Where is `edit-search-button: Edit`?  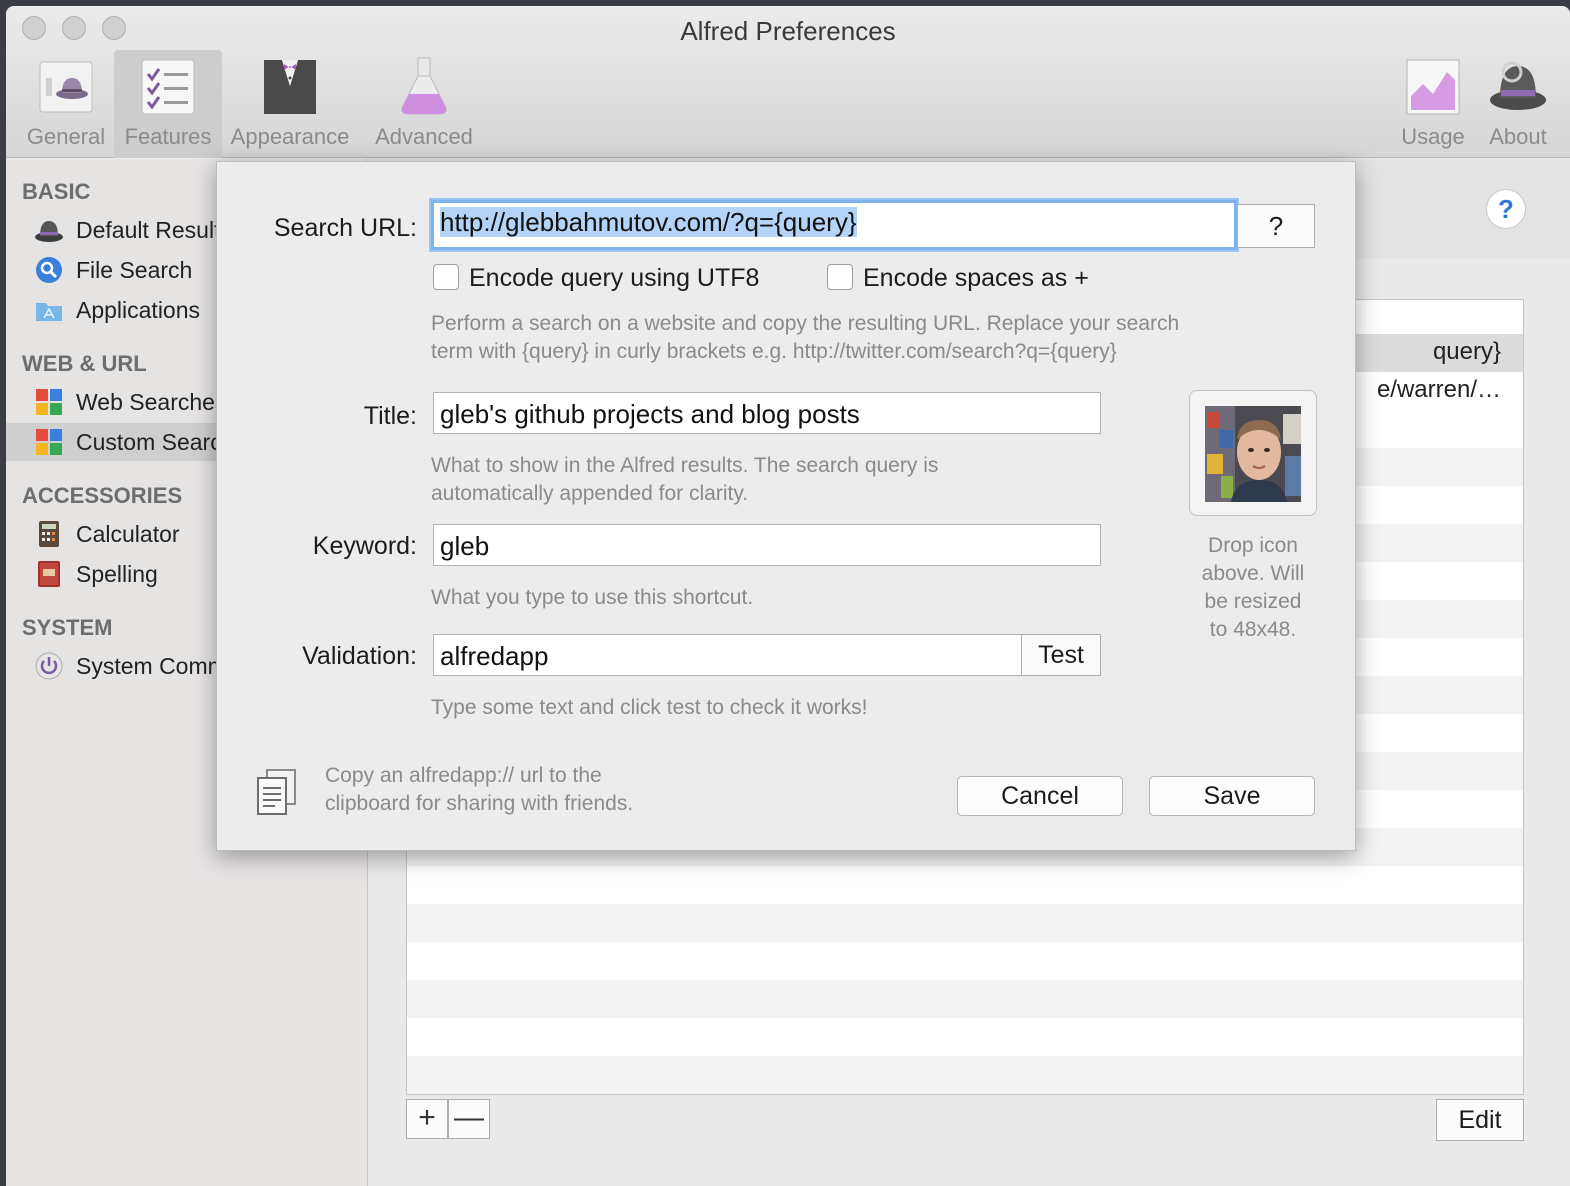
edit-search-button: Edit is located at coordinates (1480, 1120).